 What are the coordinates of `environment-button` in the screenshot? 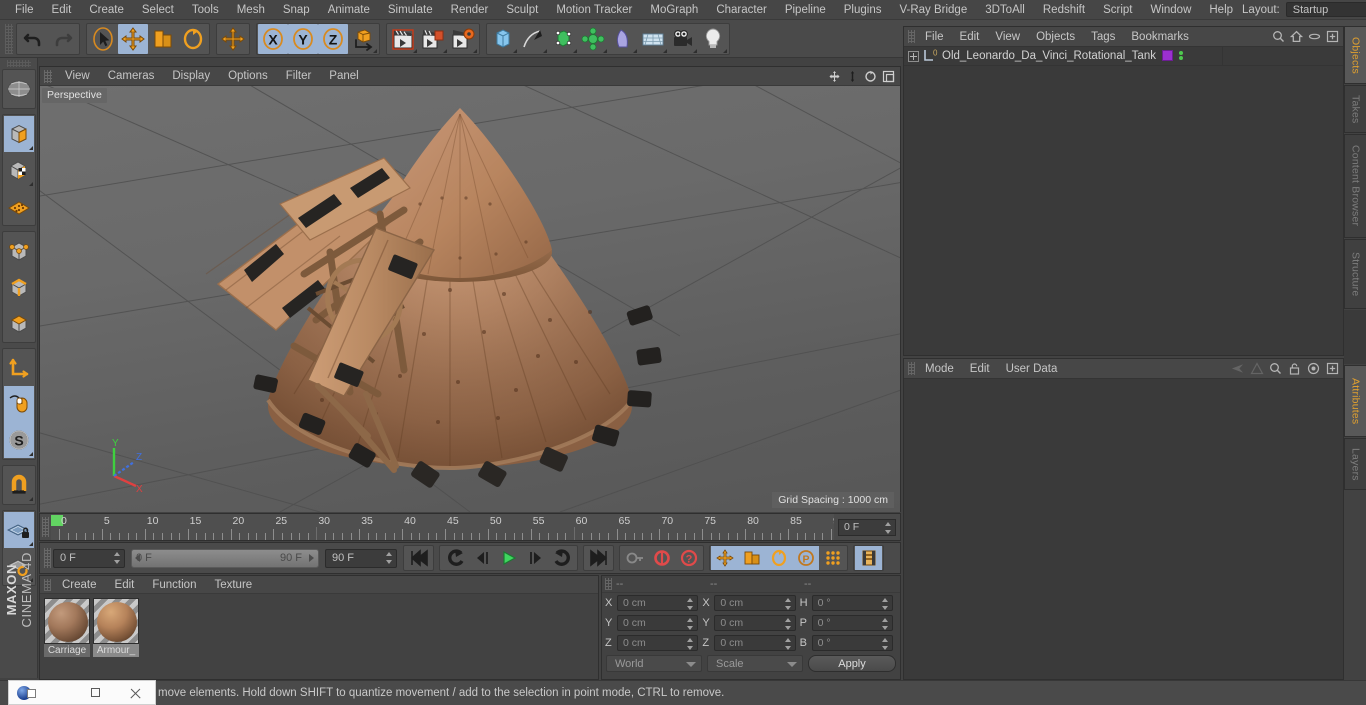 It's located at (653, 39).